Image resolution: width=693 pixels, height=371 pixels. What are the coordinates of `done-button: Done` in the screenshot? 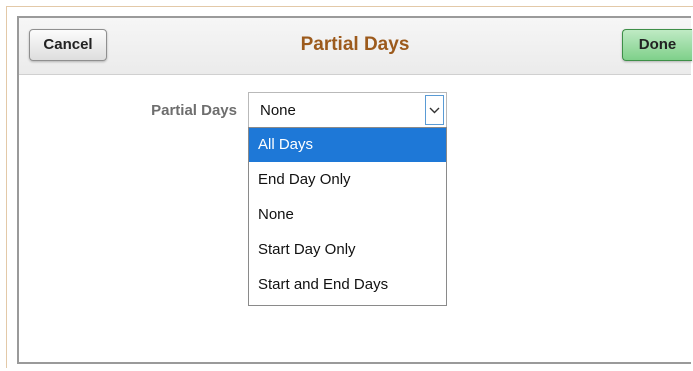 It's located at (657, 45).